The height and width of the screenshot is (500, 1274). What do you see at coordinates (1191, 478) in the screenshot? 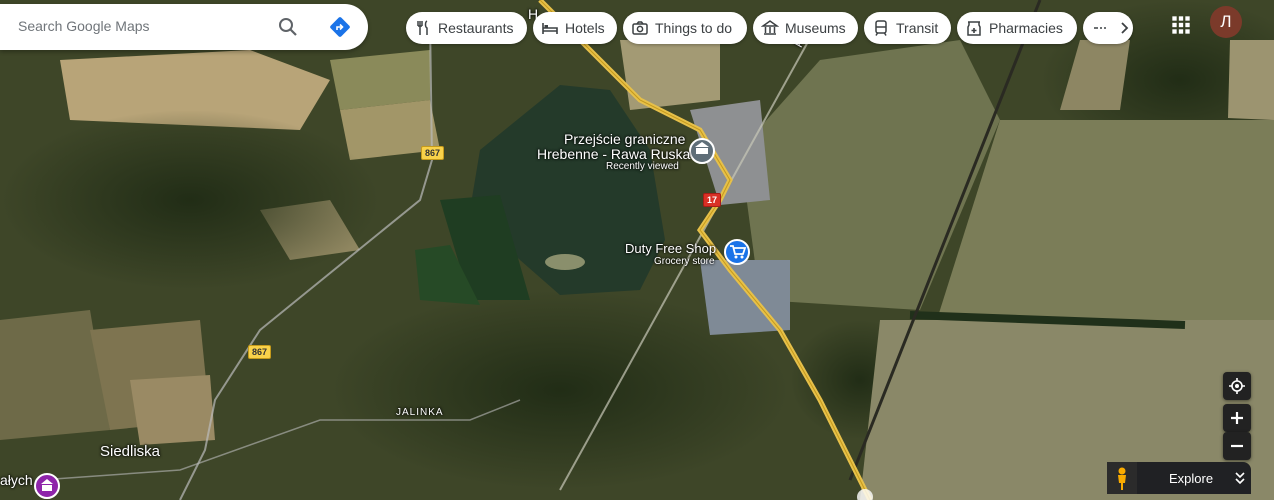
I see `explore-label: Explore` at bounding box center [1191, 478].